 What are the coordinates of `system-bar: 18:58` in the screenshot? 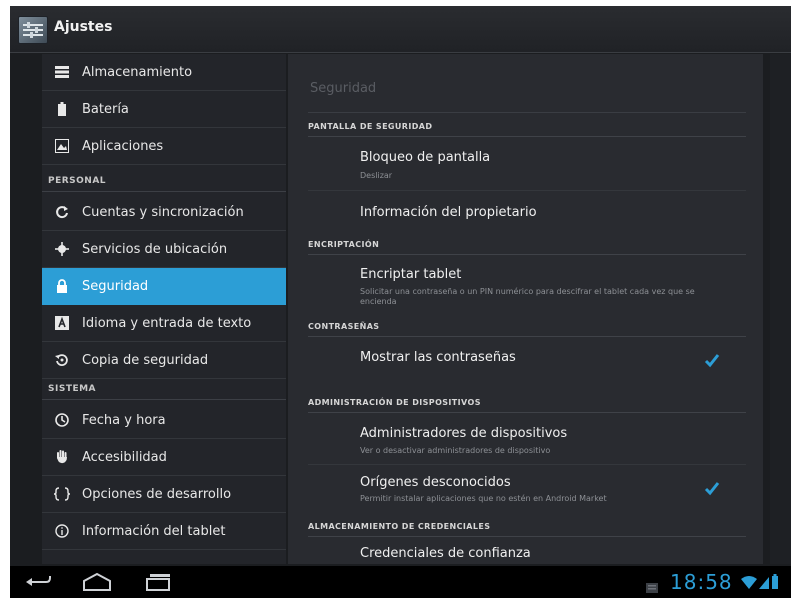 It's located at (400, 582).